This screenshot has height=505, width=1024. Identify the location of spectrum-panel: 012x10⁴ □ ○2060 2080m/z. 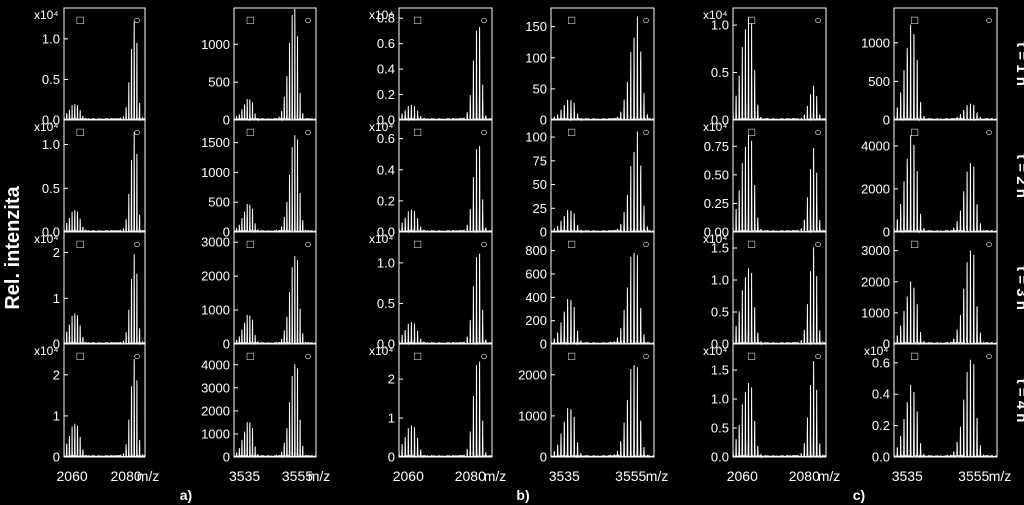
(96, 413).